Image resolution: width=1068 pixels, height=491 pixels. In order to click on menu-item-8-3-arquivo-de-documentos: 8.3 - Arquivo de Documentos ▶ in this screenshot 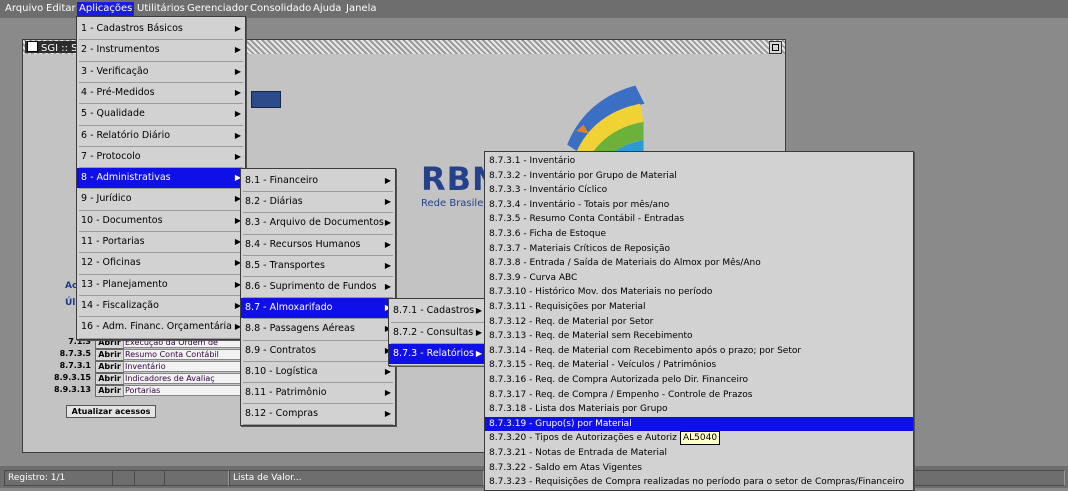, I will do `click(318, 223)`.